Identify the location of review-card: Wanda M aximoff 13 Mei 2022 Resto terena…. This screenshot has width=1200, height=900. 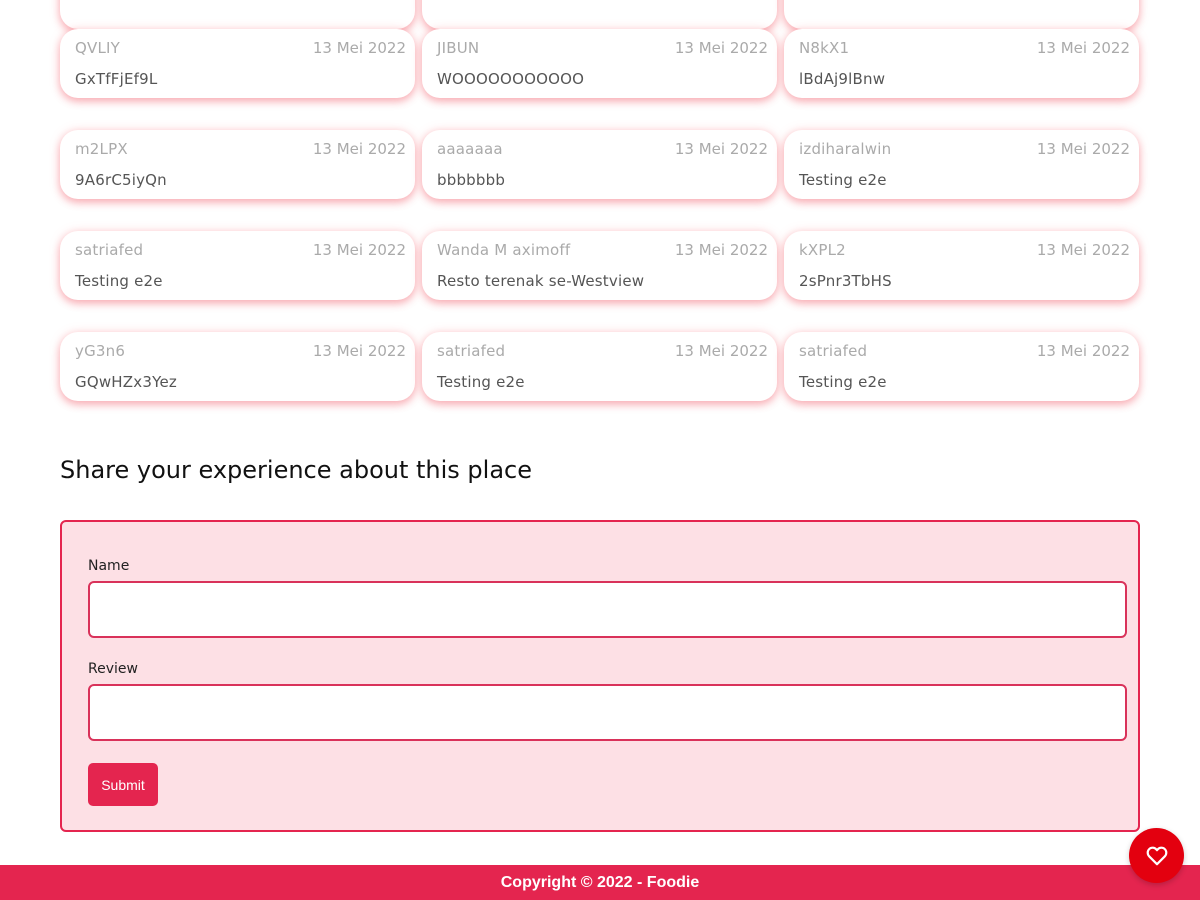
(599, 265).